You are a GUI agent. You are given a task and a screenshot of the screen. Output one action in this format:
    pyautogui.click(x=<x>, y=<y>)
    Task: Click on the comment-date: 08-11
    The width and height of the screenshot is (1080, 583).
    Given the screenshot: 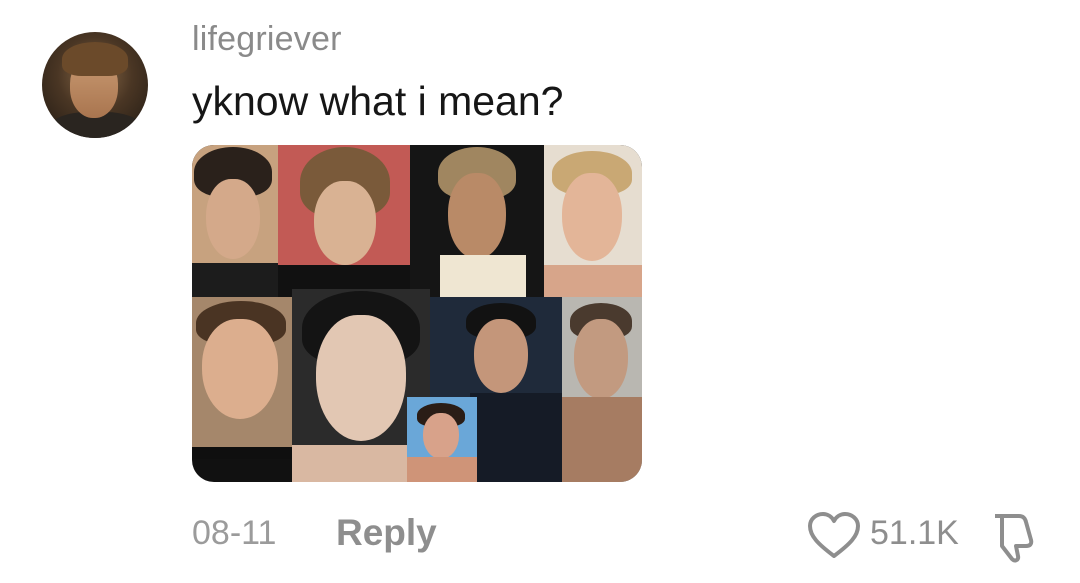 What is the action you would take?
    pyautogui.click(x=234, y=533)
    